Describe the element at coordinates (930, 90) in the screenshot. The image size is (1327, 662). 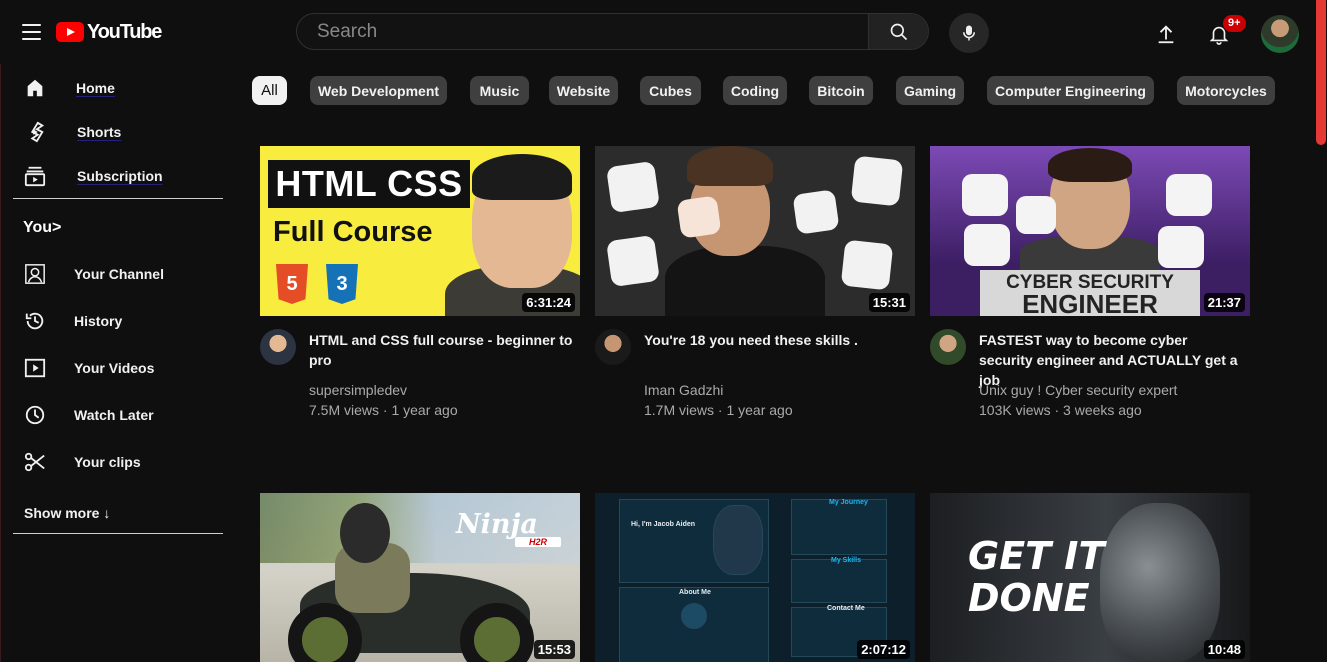
I see `chip-gaming: Gaming` at that location.